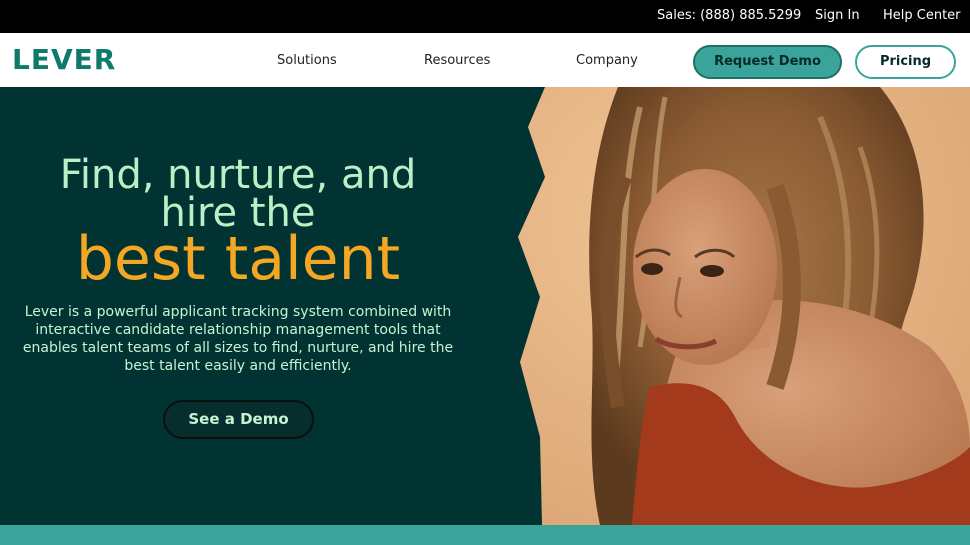 The width and height of the screenshot is (970, 545). Describe the element at coordinates (837, 15) in the screenshot. I see `sign-in-link: Sign In` at that location.